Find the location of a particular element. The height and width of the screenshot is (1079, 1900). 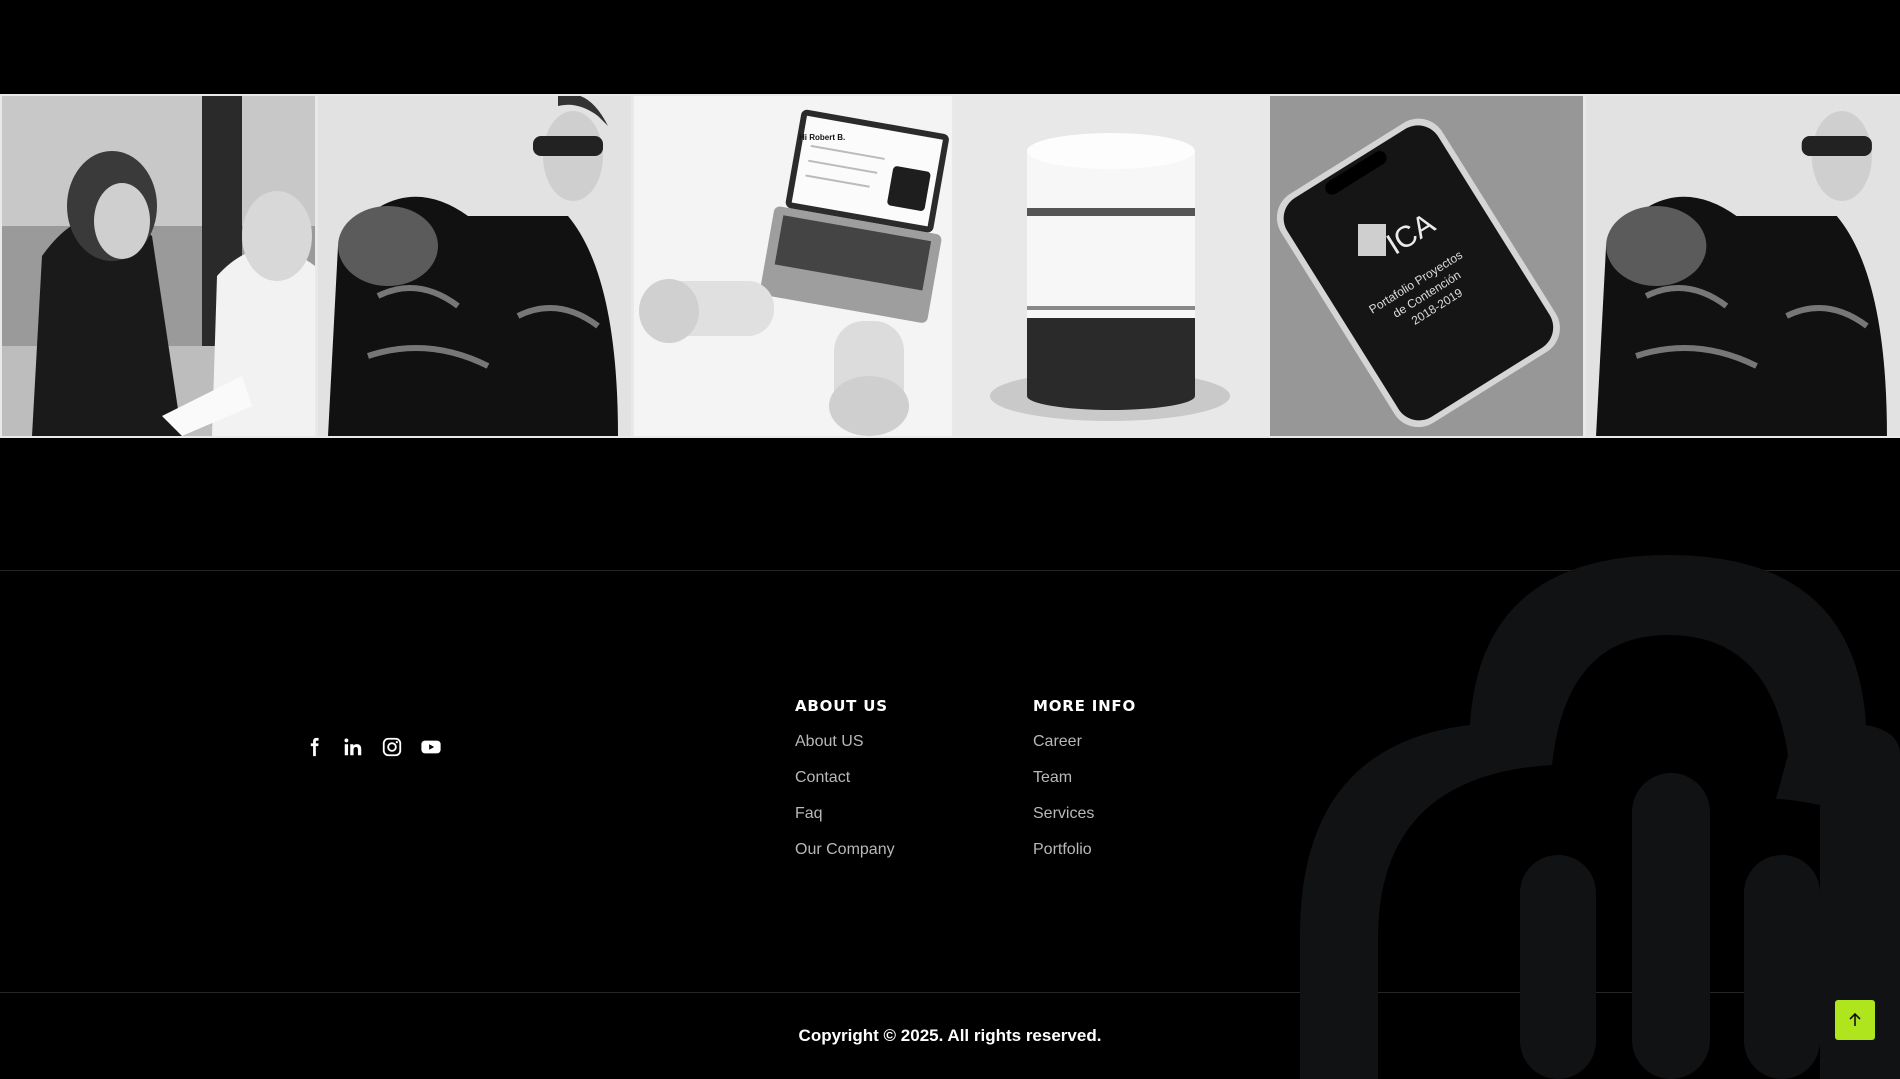

list-item: Career is located at coordinates (1084, 743).